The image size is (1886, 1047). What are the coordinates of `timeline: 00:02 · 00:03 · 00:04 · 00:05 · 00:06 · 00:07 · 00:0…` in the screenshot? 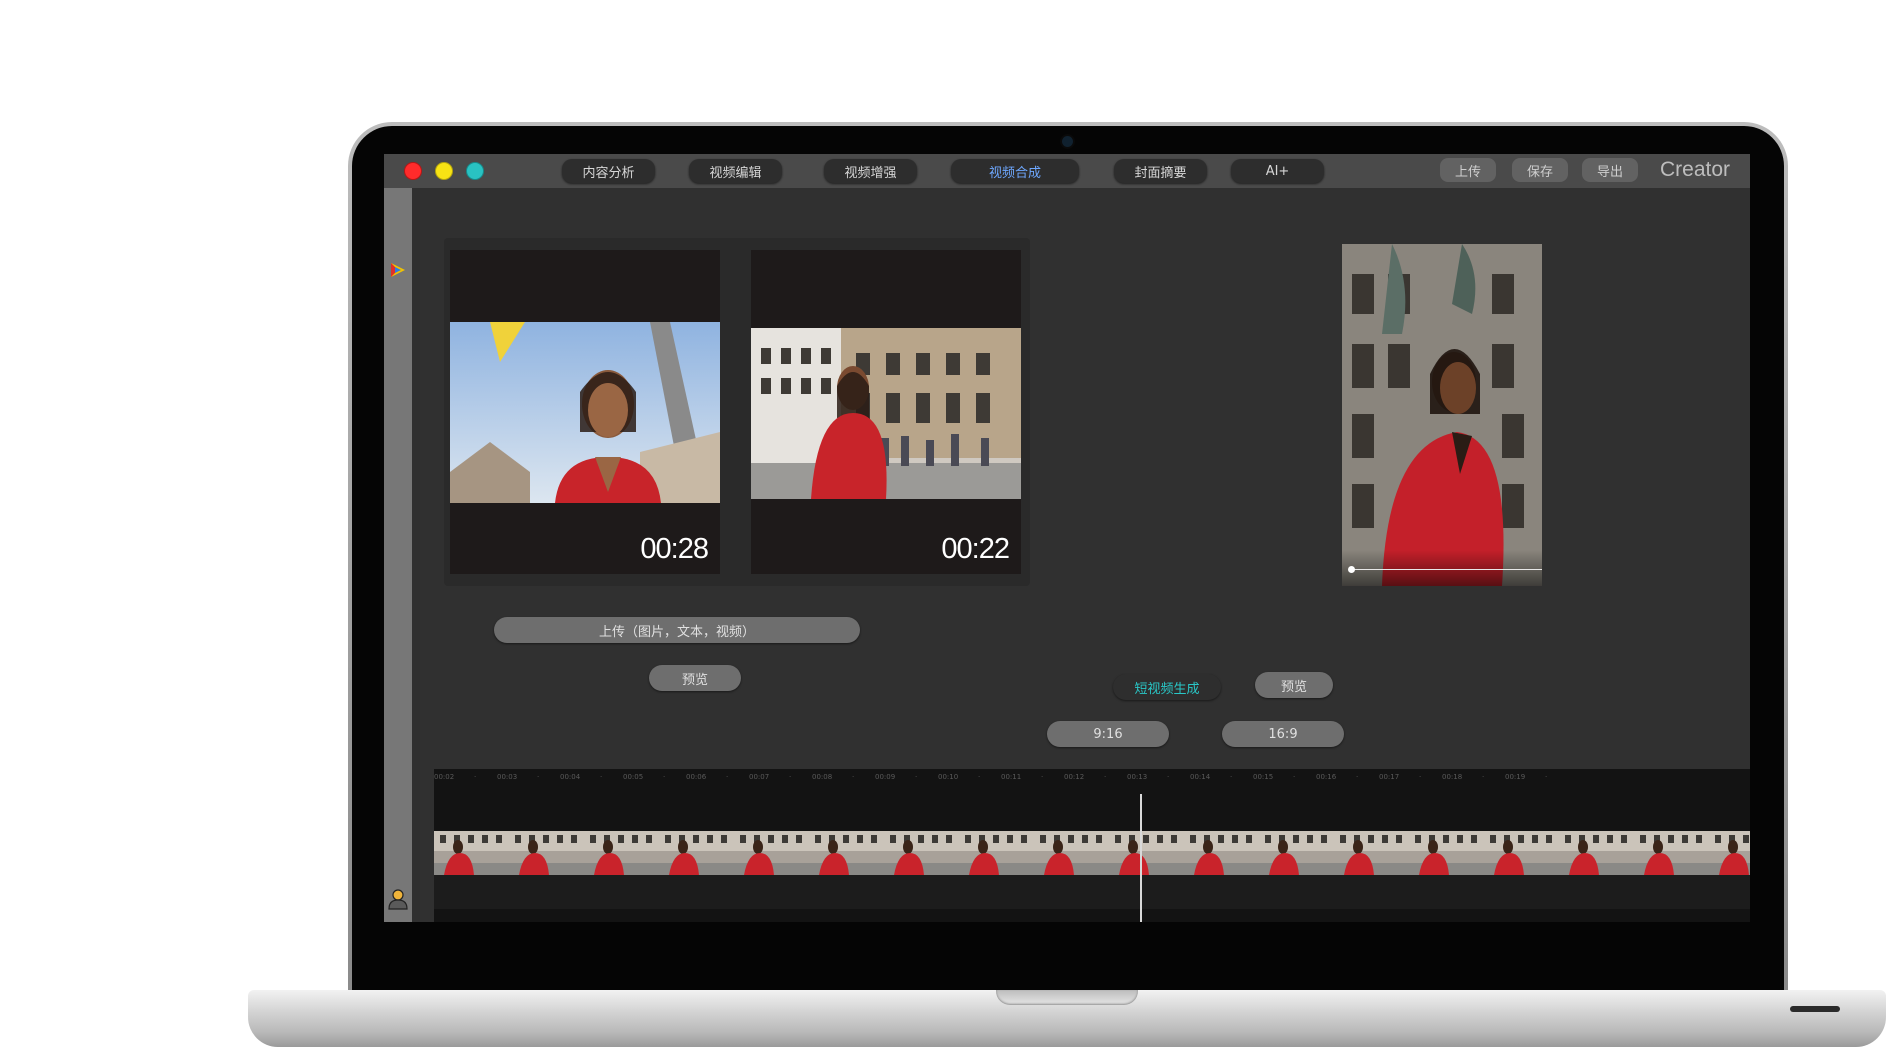 It's located at (1092, 845).